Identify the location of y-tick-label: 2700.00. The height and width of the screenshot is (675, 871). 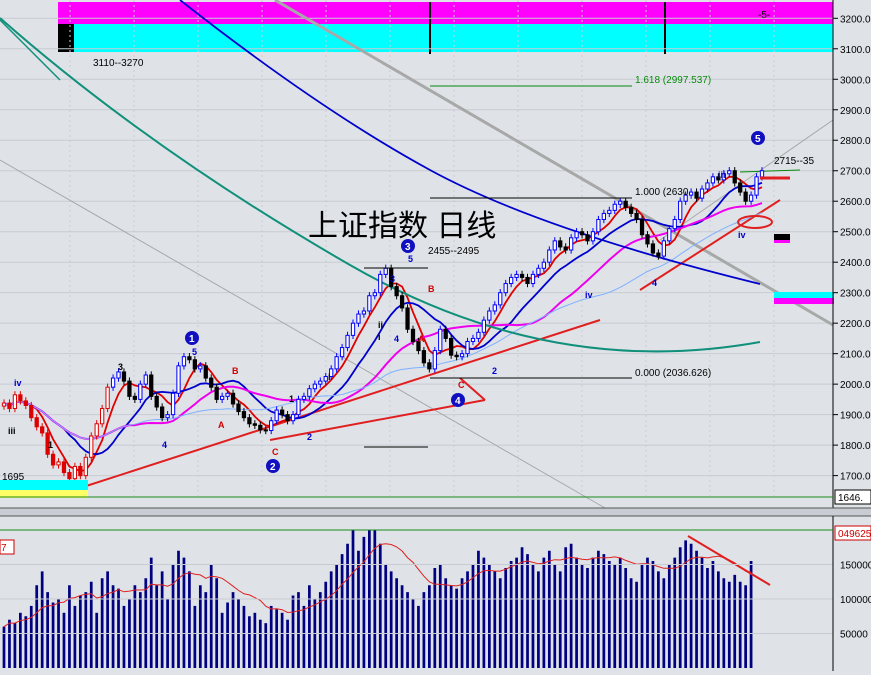
(855, 172).